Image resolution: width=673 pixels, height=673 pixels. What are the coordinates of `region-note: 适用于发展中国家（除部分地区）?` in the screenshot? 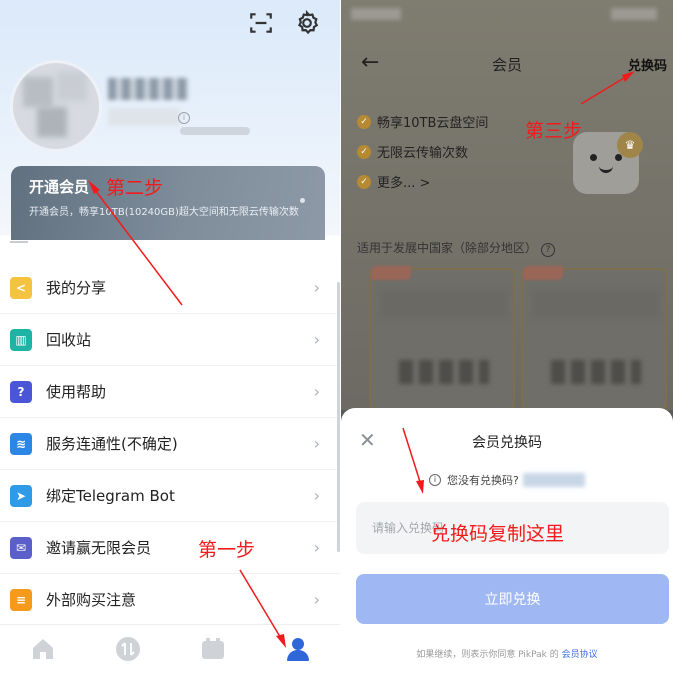 It's located at (456, 248).